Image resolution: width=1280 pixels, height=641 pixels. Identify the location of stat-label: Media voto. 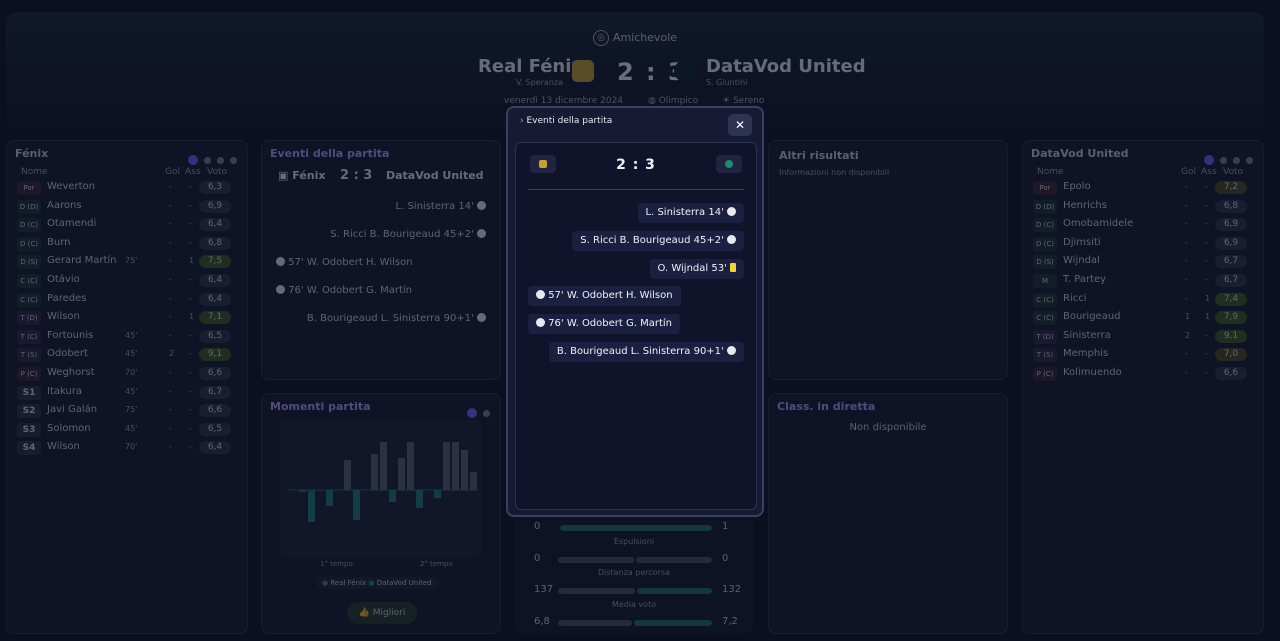
(634, 604).